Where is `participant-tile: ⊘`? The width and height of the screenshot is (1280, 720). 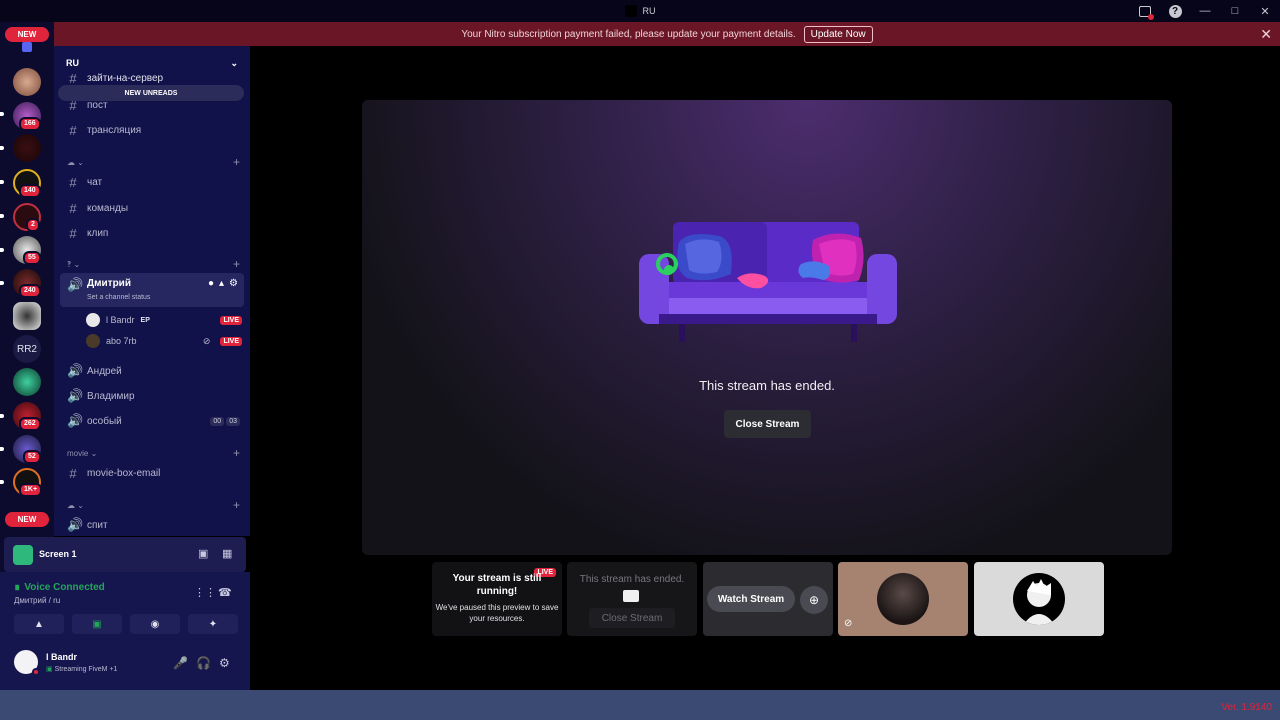 participant-tile: ⊘ is located at coordinates (903, 599).